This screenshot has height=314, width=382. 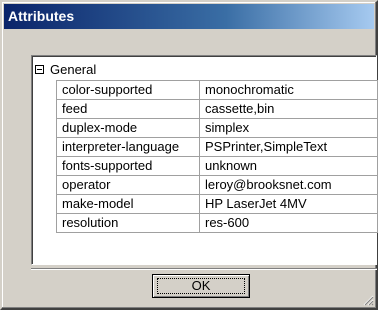 What do you see at coordinates (128, 109) in the screenshot?
I see `attribute-name-cell: feed` at bounding box center [128, 109].